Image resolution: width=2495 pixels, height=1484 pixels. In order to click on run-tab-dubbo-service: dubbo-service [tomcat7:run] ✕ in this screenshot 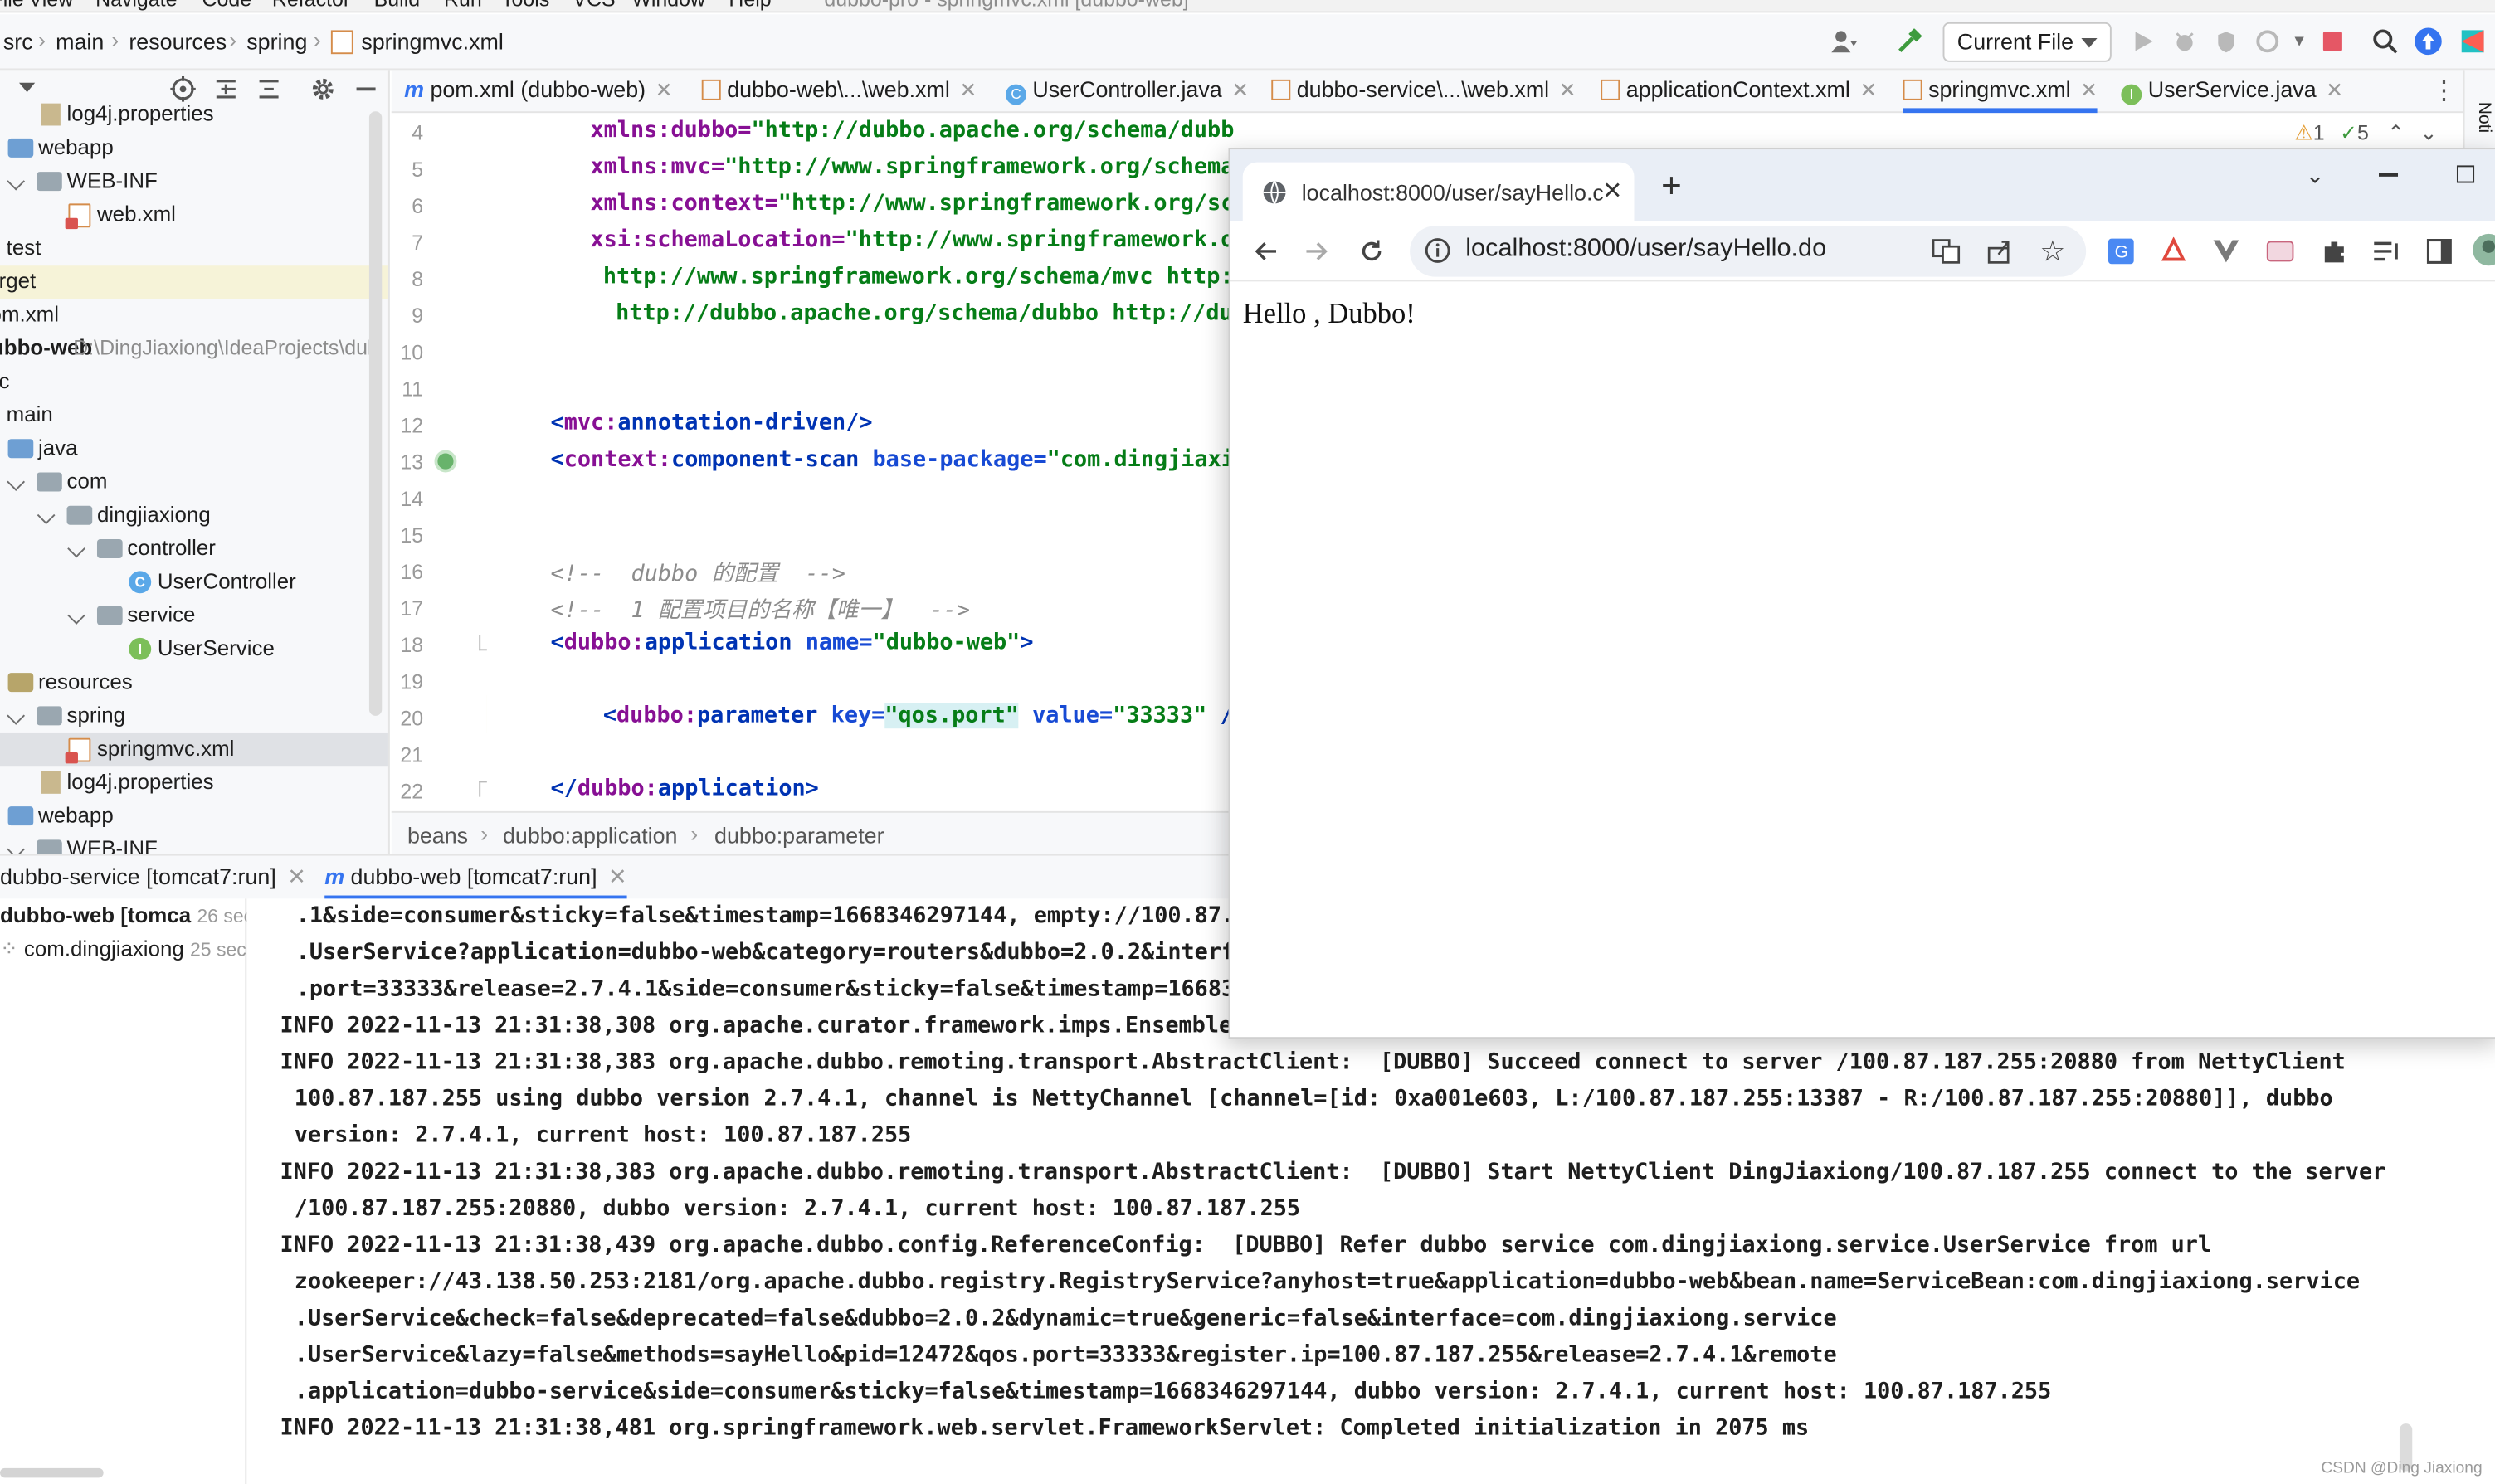, I will do `click(153, 878)`.